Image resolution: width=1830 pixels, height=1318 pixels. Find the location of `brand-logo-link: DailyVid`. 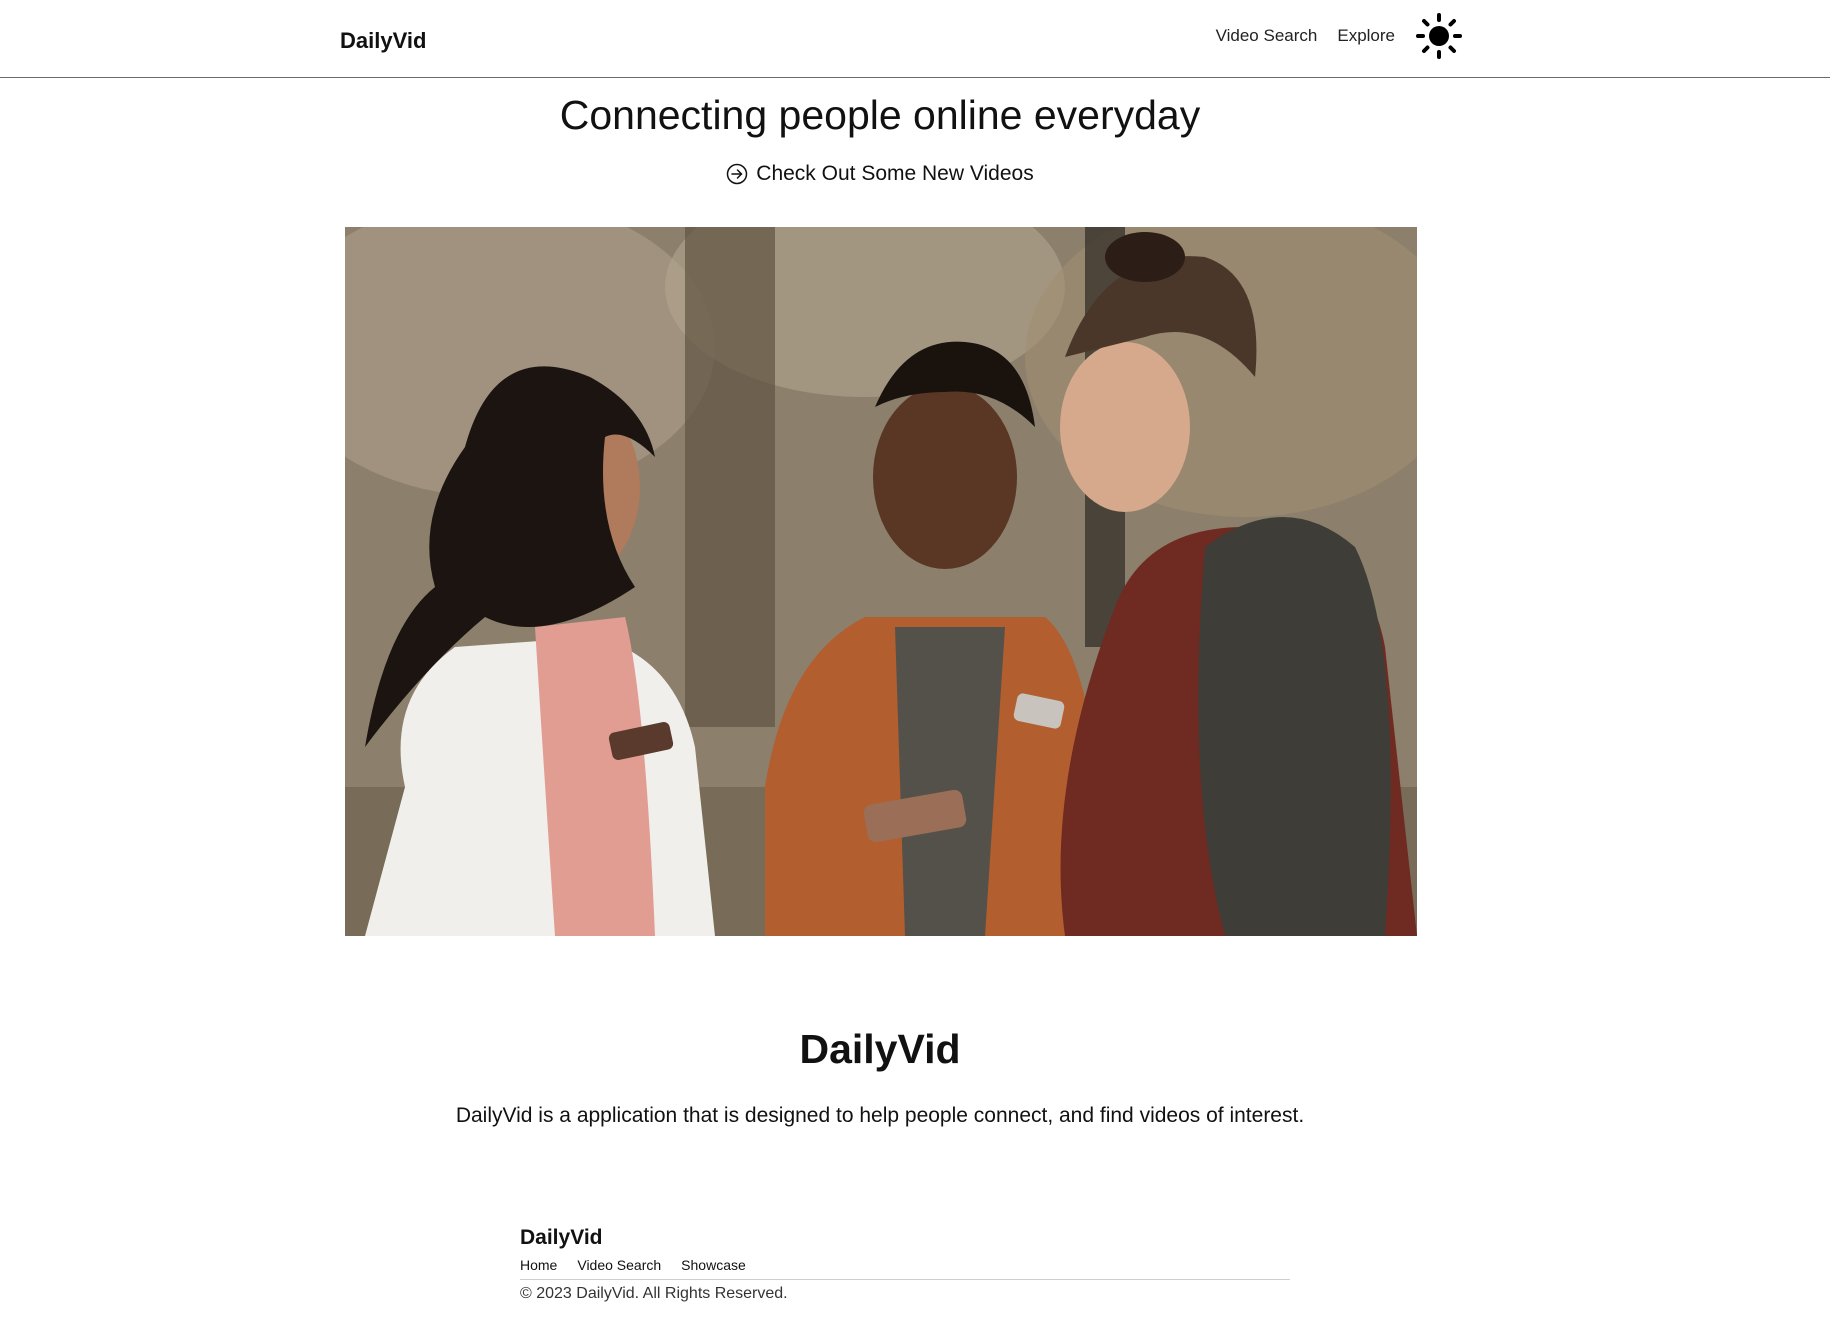

brand-logo-link: DailyVid is located at coordinates (383, 41).